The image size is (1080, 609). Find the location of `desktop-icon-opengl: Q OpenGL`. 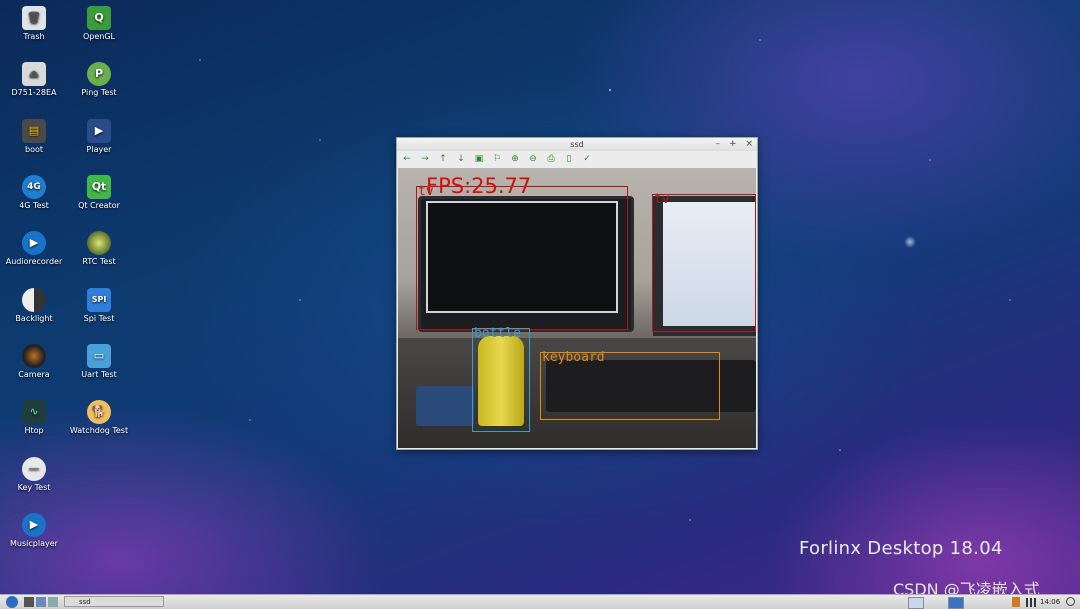

desktop-icon-opengl: Q OpenGL is located at coordinates (99, 24).